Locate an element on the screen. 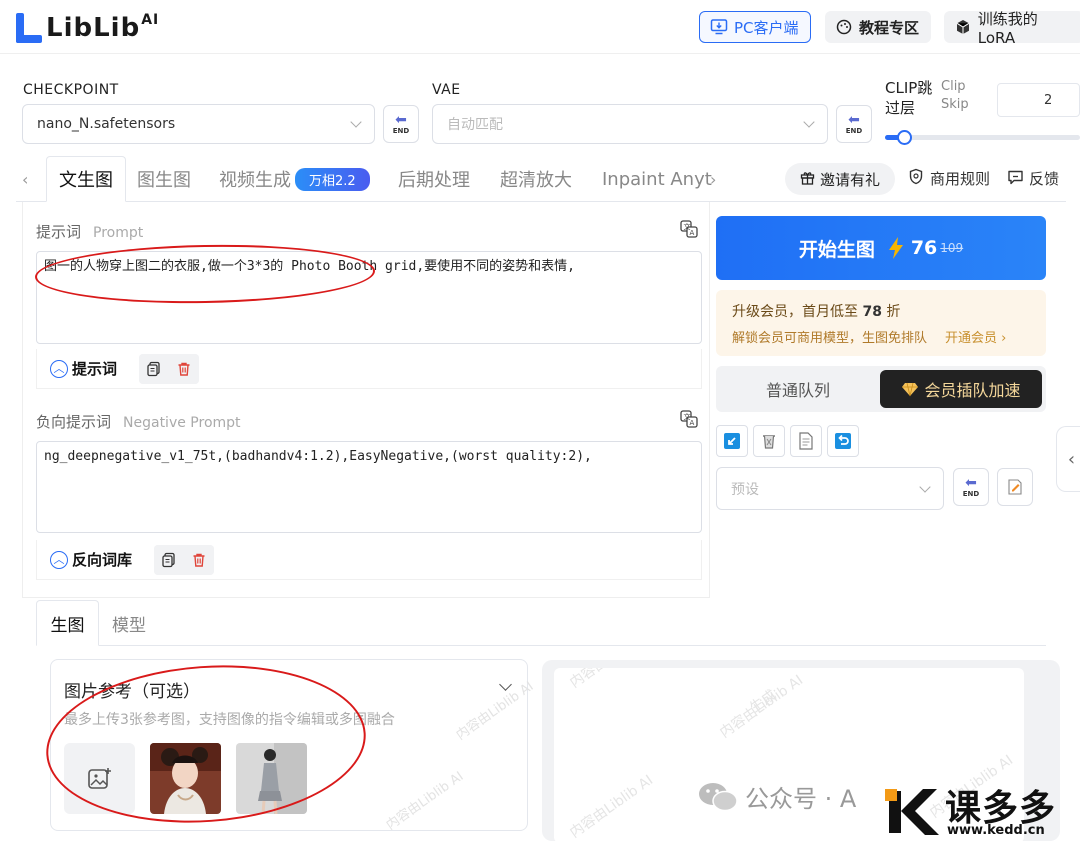 This screenshot has height=841, width=1080. vae-end-button: ⬅ END is located at coordinates (854, 124).